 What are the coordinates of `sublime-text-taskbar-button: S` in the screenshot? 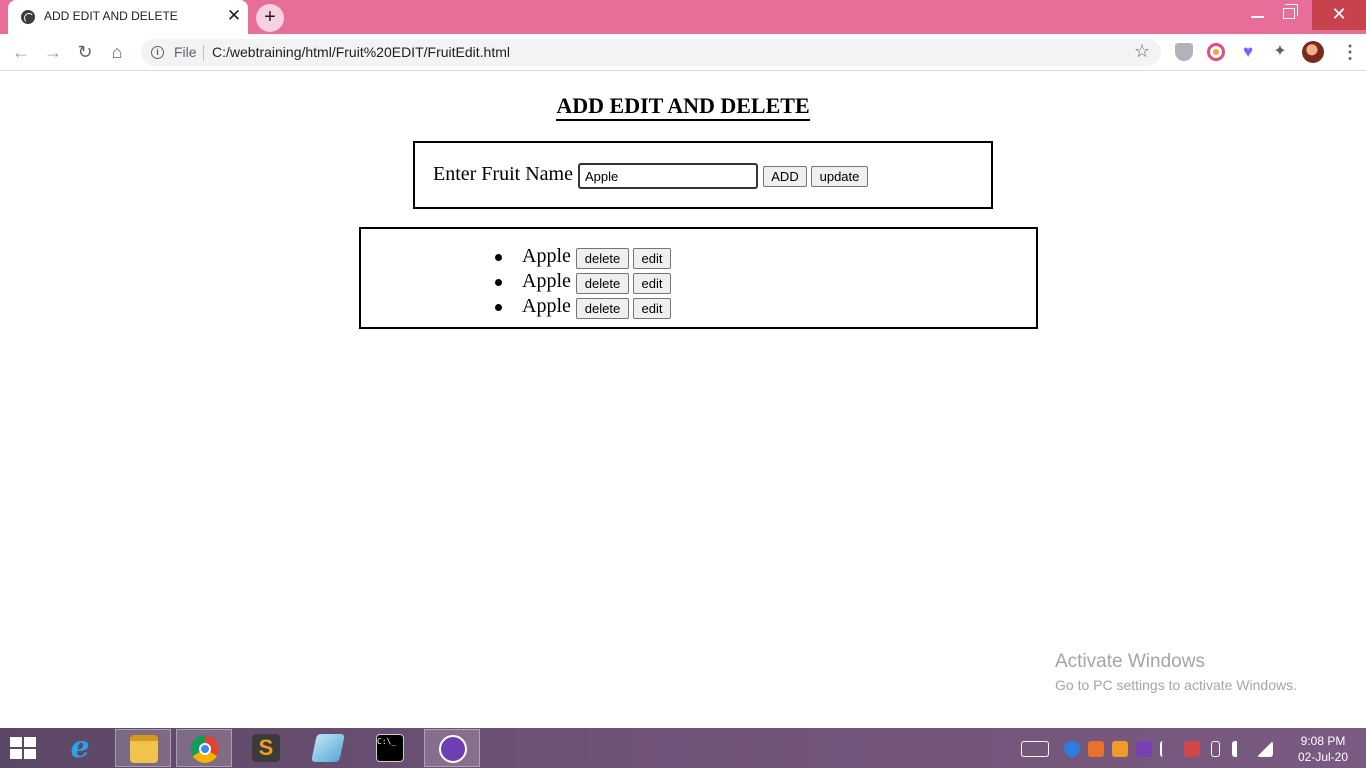 It's located at (266, 748).